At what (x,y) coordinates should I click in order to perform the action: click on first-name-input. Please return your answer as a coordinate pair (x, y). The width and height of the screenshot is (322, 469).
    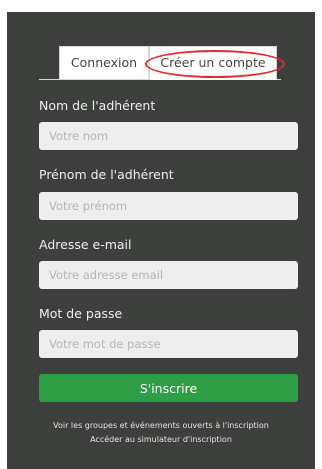
    Looking at the image, I should click on (168, 206).